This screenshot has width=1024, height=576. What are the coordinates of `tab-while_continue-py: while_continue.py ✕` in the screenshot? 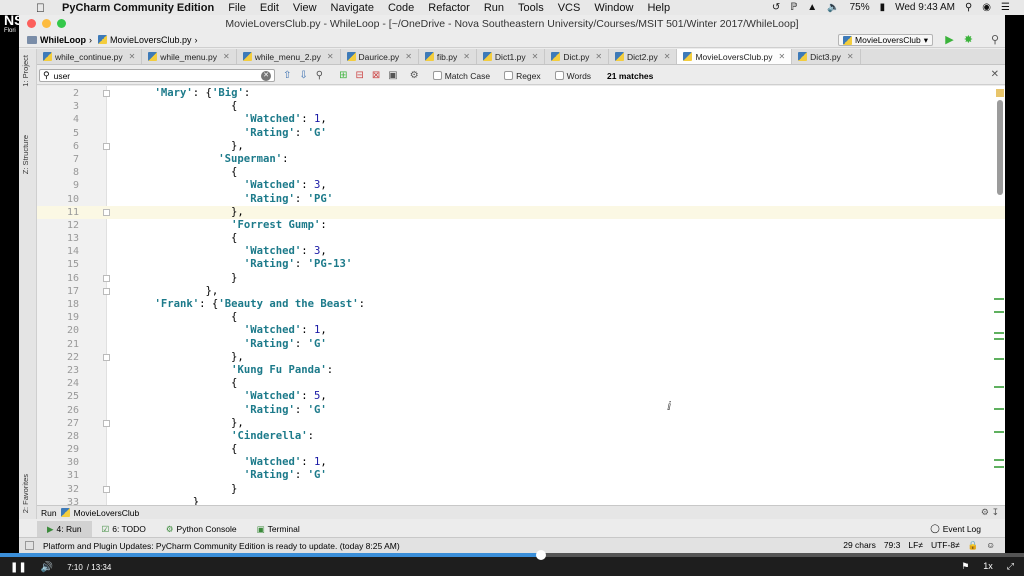 It's located at (90, 56).